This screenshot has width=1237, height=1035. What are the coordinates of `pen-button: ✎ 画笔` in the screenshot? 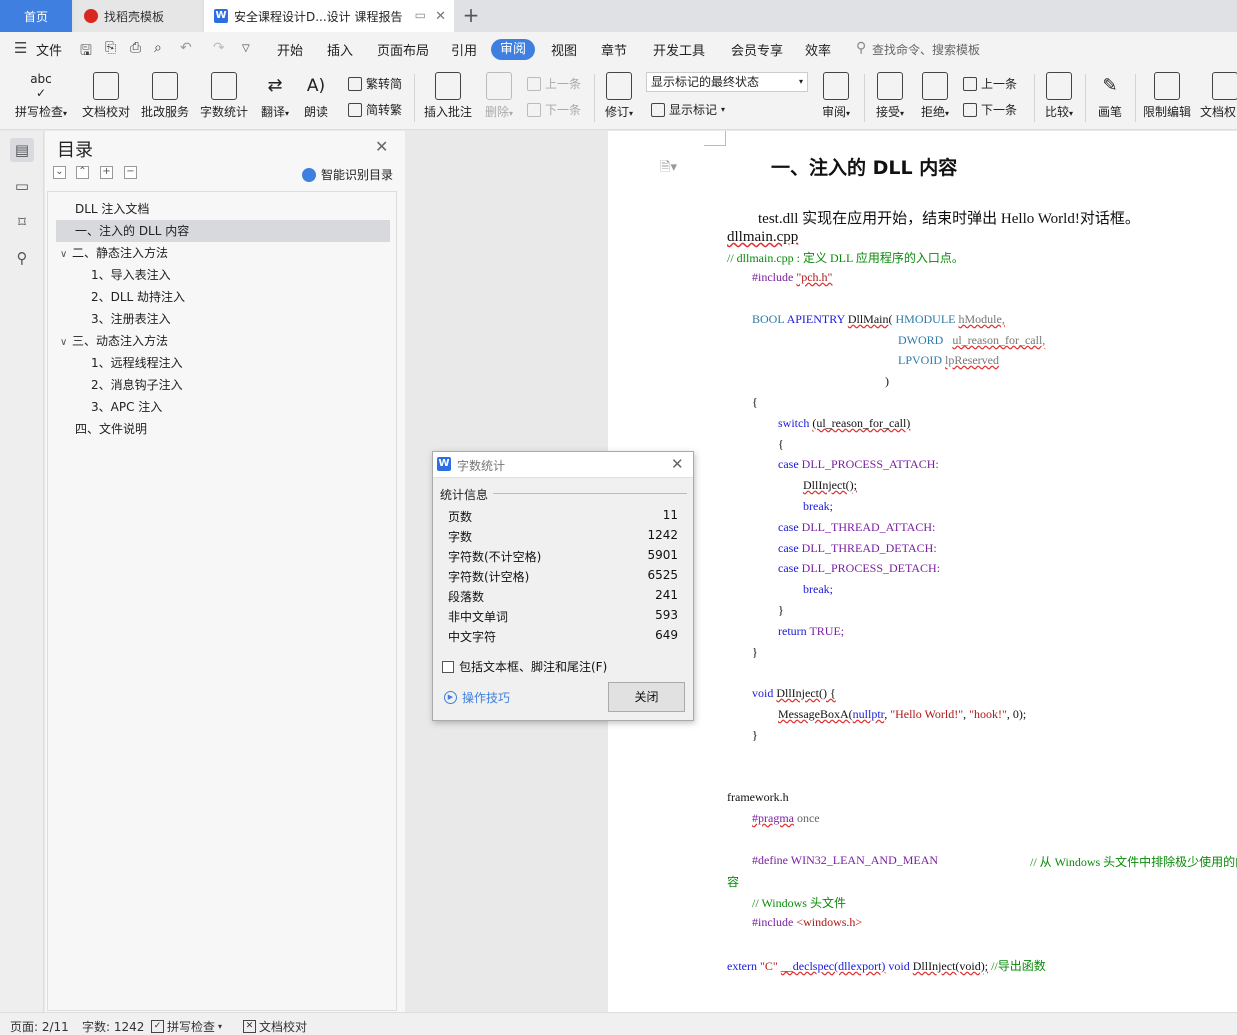 It's located at (1110, 96).